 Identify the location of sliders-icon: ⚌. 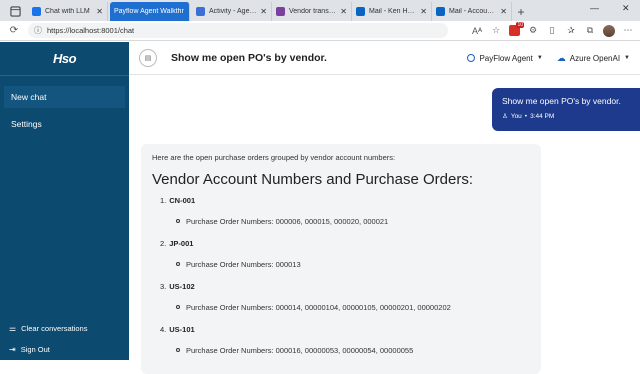
(13, 328).